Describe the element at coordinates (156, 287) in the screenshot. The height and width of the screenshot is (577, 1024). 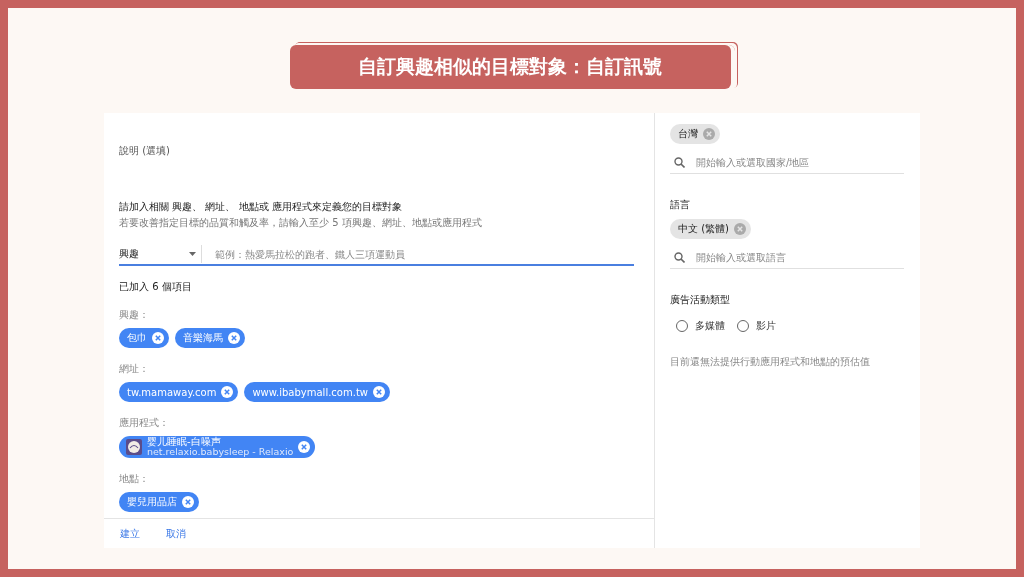
I see `added-count: 已加入 6 個項目` at that location.